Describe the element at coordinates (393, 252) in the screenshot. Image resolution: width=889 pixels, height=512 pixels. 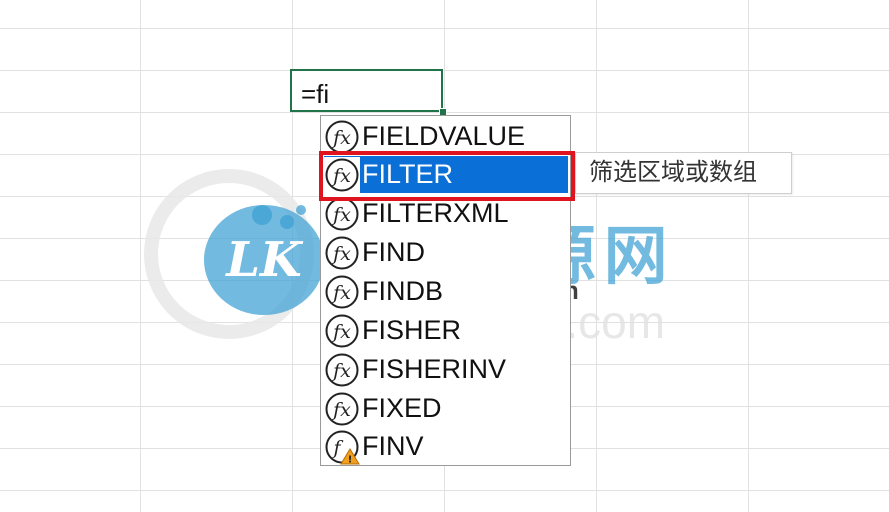
I see `autocomplete-item-label: FIND` at that location.